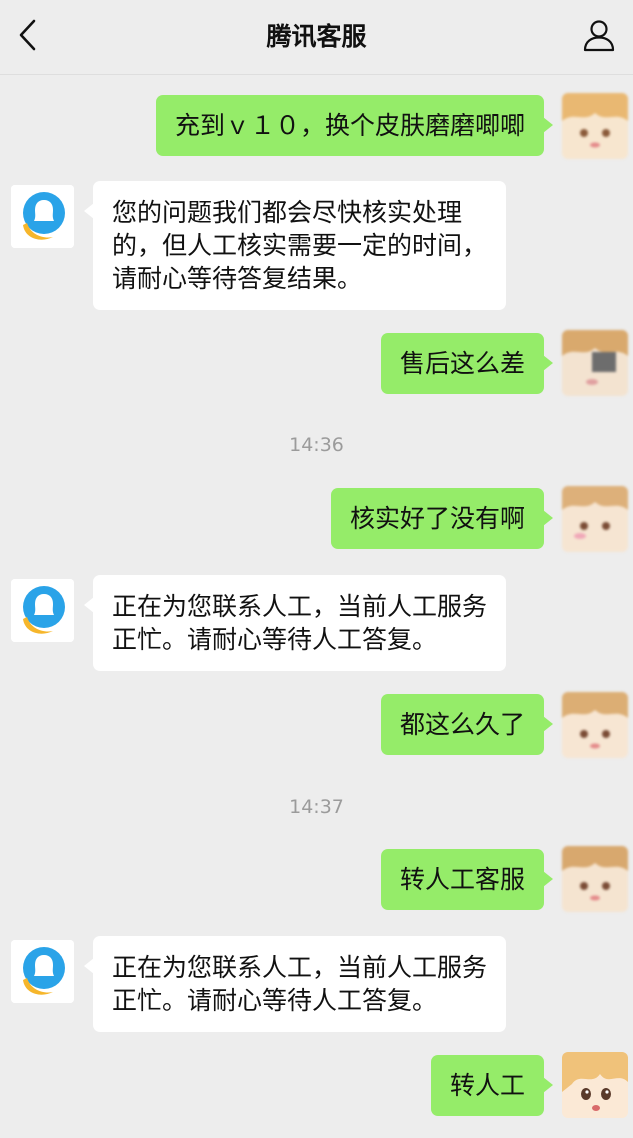 This screenshot has height=1138, width=633. I want to click on my-message-bubble: 售后这么差, so click(467, 363).